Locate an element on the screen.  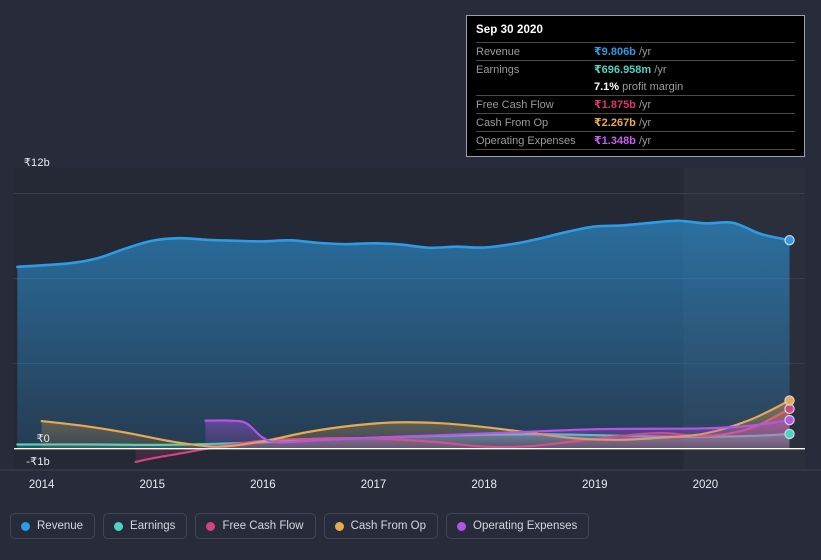
tooltip-row-value: 7.1% profit margin is located at coordinates (639, 86).